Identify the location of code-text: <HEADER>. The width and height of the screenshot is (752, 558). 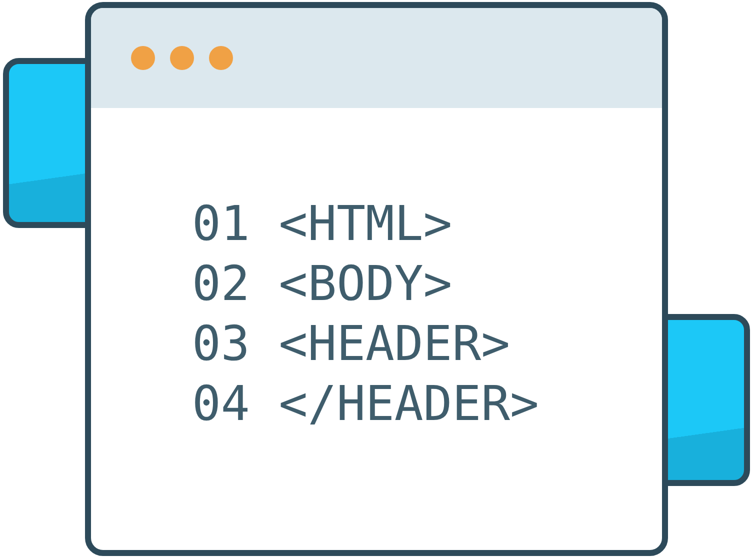
(394, 344).